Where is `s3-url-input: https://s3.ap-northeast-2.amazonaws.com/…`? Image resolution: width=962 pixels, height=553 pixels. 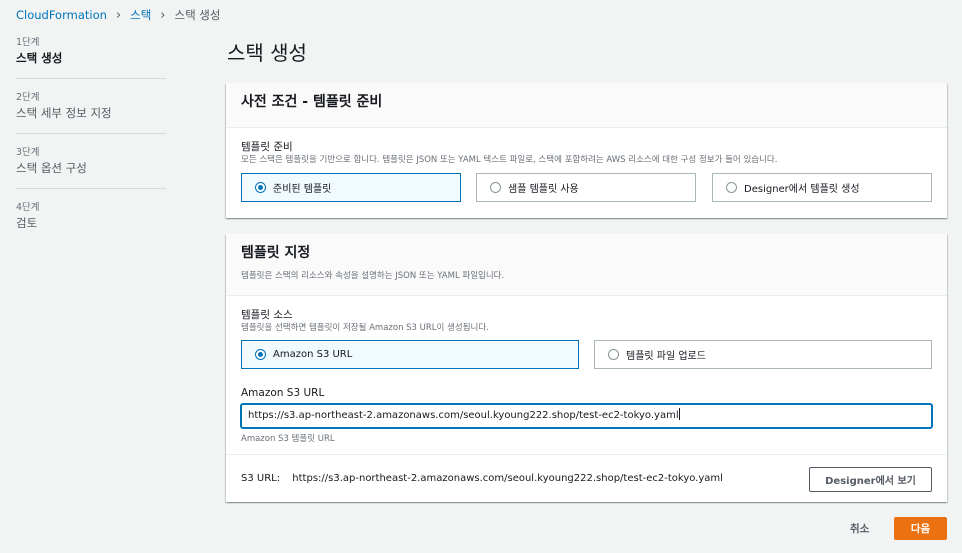
s3-url-input: https://s3.ap-northeast-2.amazonaws.com/… is located at coordinates (586, 416).